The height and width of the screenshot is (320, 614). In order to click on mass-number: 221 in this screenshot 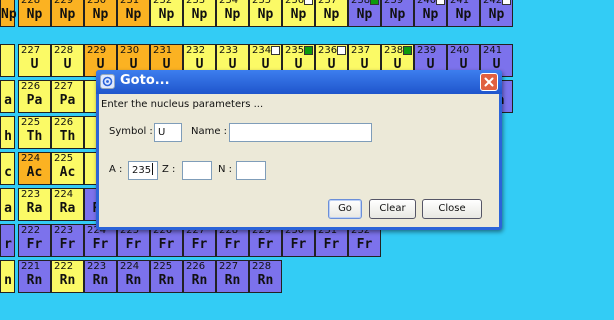, I will do `click(31, 266)`.